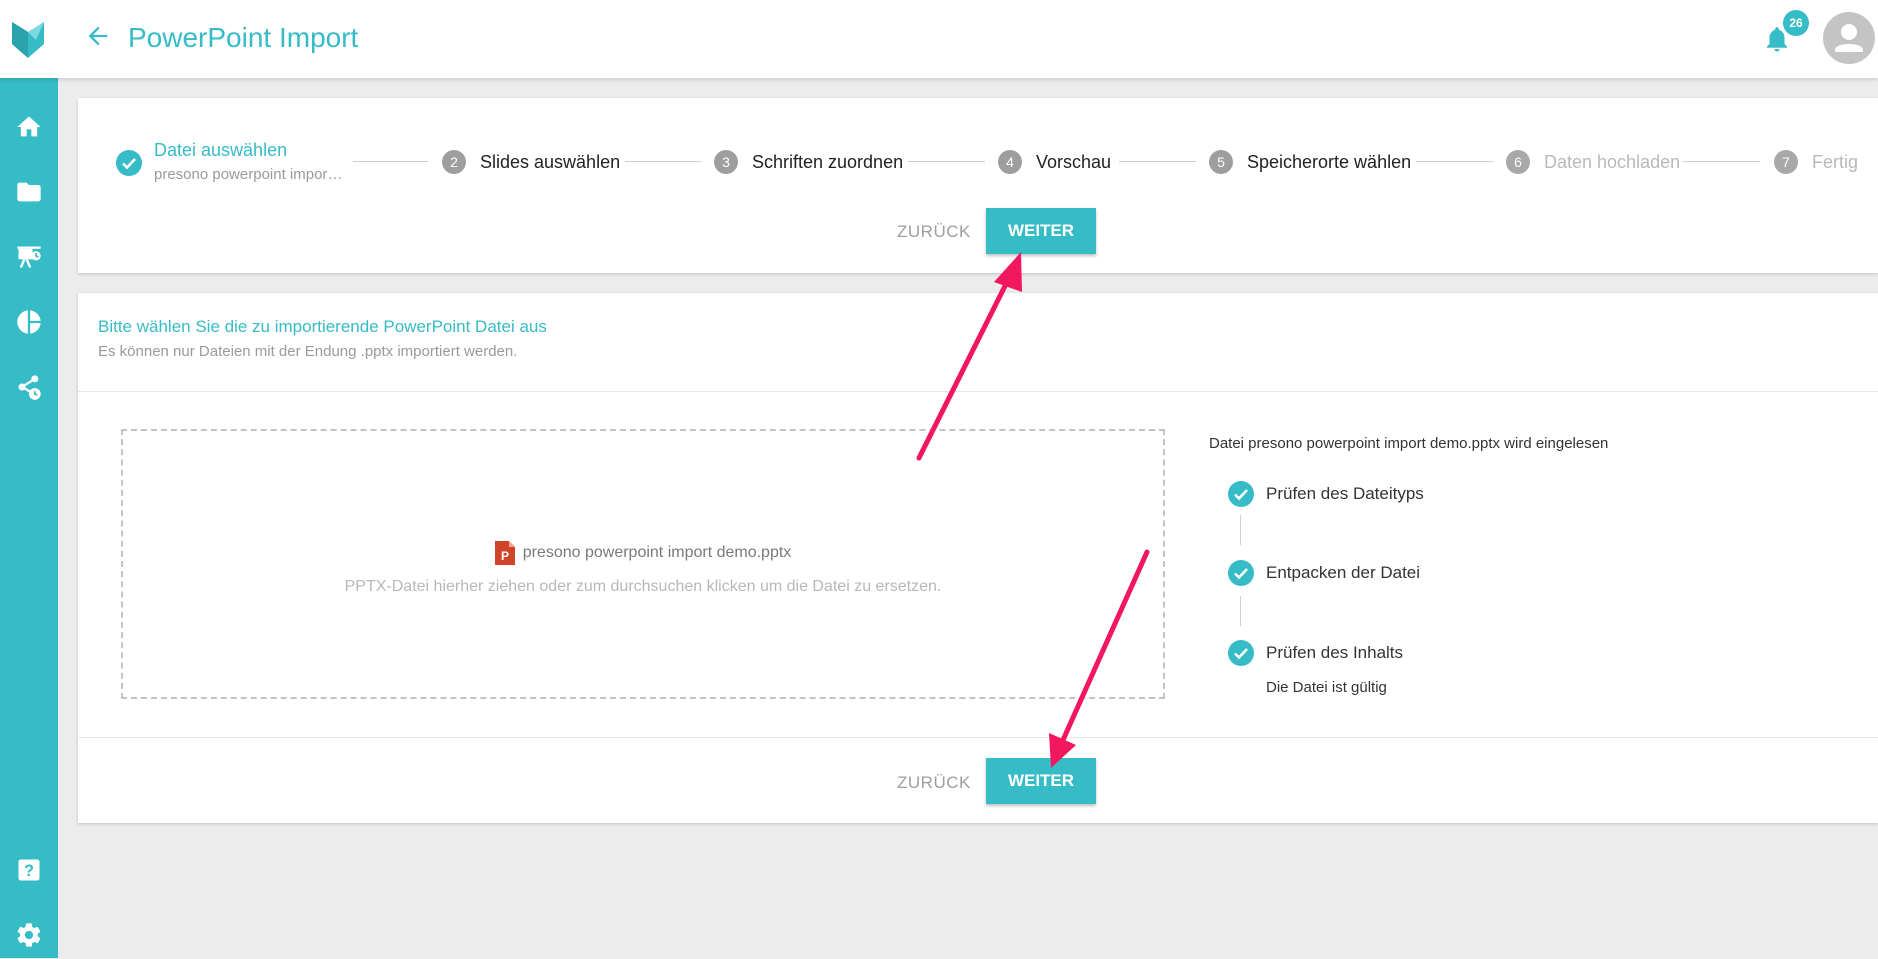 The width and height of the screenshot is (1878, 959). Describe the element at coordinates (454, 162) in the screenshot. I see `step-2-number: 2` at that location.